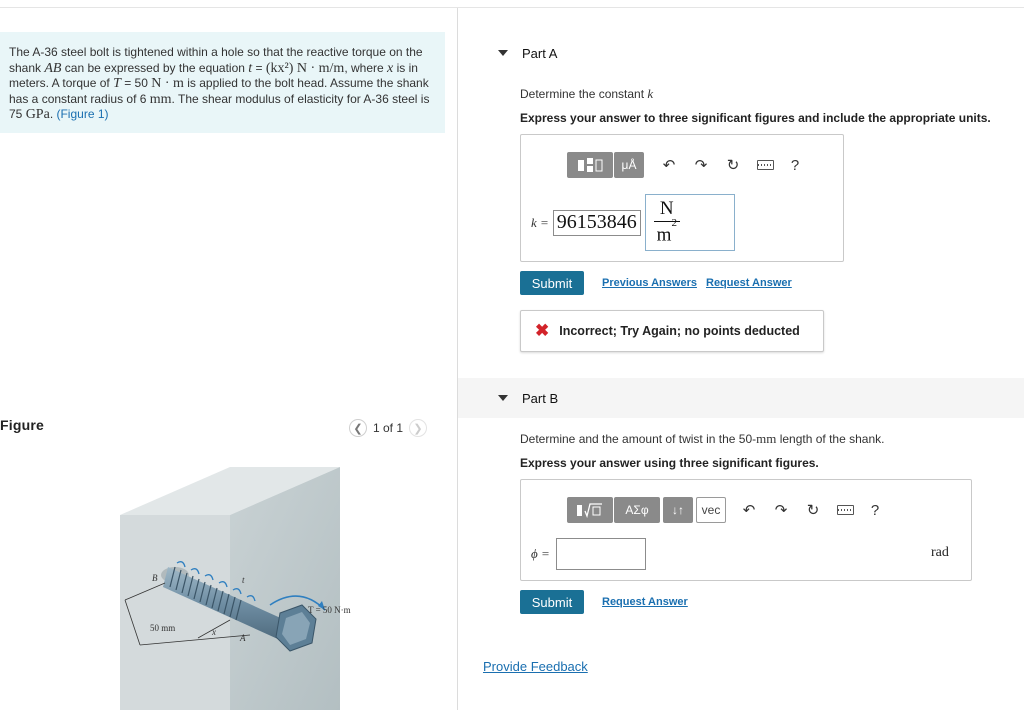 The height and width of the screenshot is (710, 1024). I want to click on figure-pager: ❮ 1 of 1 ❯, so click(388, 428).